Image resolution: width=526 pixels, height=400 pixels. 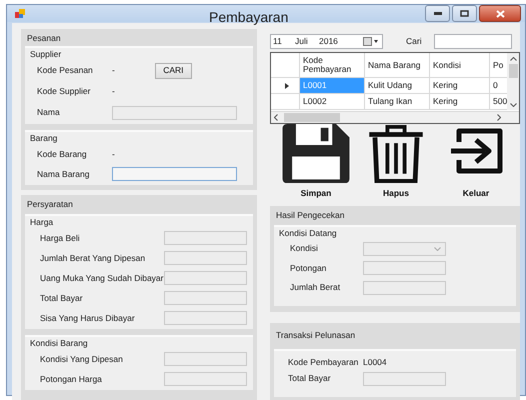 I want to click on field-label: Potongan, so click(x=309, y=268).